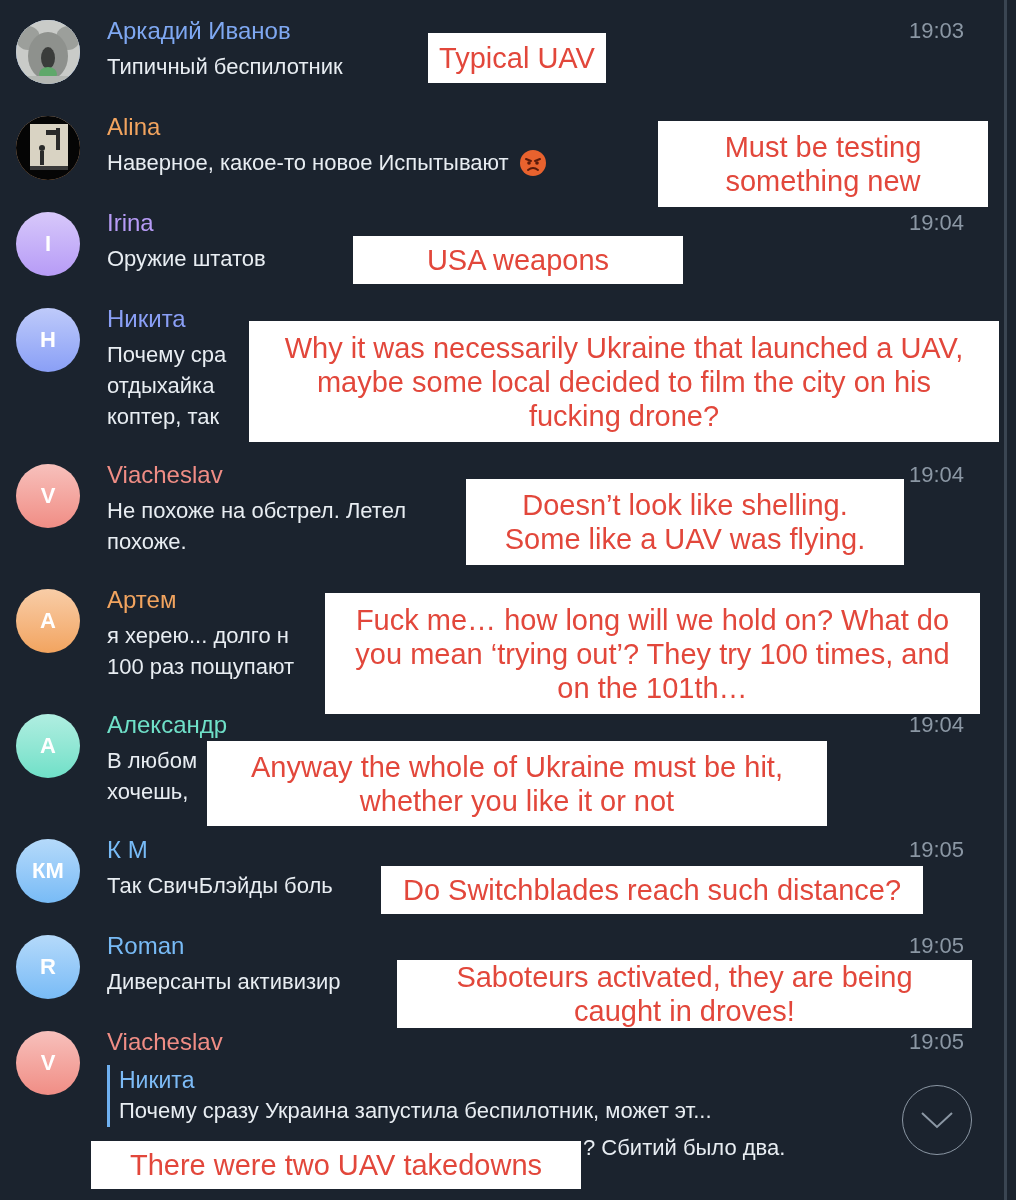 The width and height of the screenshot is (1016, 1200). Describe the element at coordinates (224, 982) in the screenshot. I see `message-text: Диверсанты активизир` at that location.